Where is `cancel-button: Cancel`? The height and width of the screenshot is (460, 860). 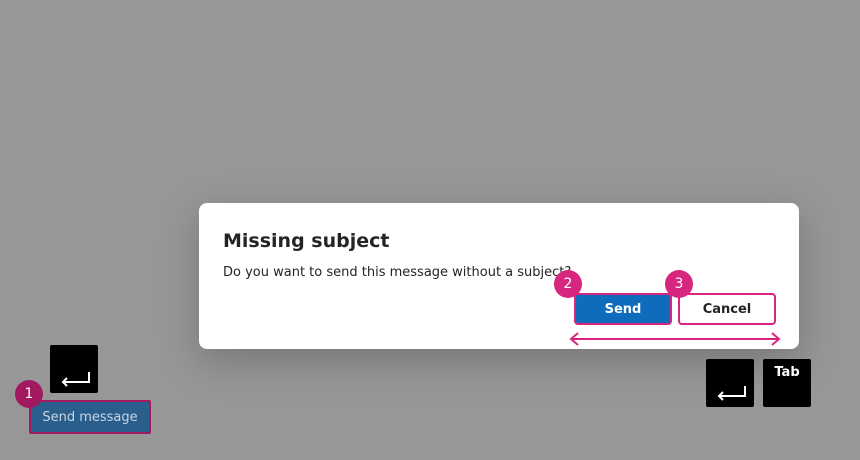 cancel-button: Cancel is located at coordinates (727, 309).